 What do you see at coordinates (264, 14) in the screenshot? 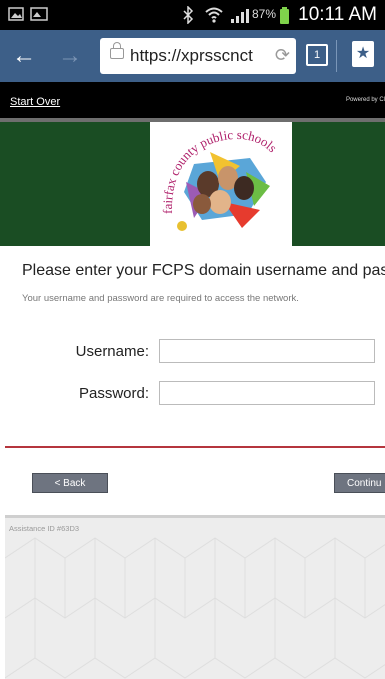
I see `battery-percent: 87%` at bounding box center [264, 14].